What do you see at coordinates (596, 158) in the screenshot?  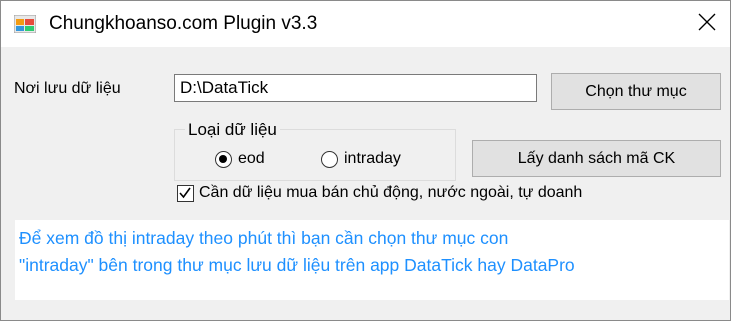 I see `get-stock-list-button: Lấy danh sách mã CK` at bounding box center [596, 158].